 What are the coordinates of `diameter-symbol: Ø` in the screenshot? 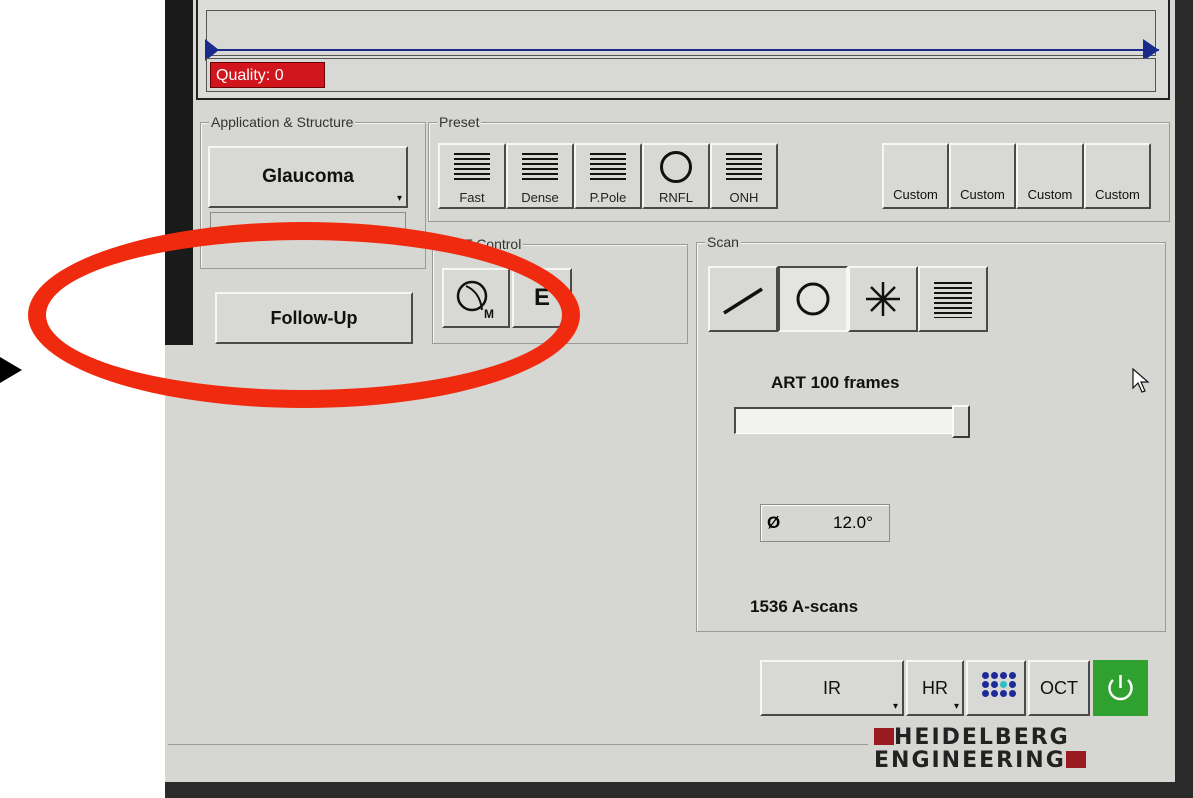 It's located at (774, 522).